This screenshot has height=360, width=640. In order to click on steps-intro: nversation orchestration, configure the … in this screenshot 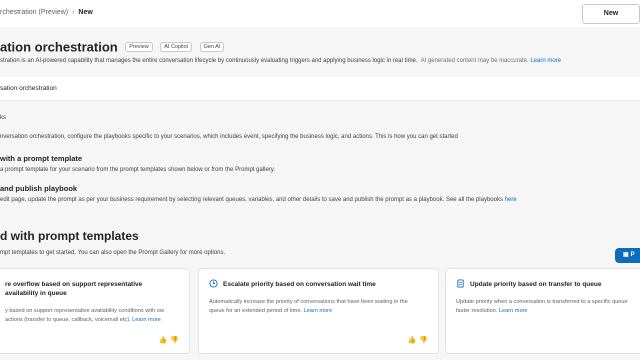, I will do `click(229, 137)`.